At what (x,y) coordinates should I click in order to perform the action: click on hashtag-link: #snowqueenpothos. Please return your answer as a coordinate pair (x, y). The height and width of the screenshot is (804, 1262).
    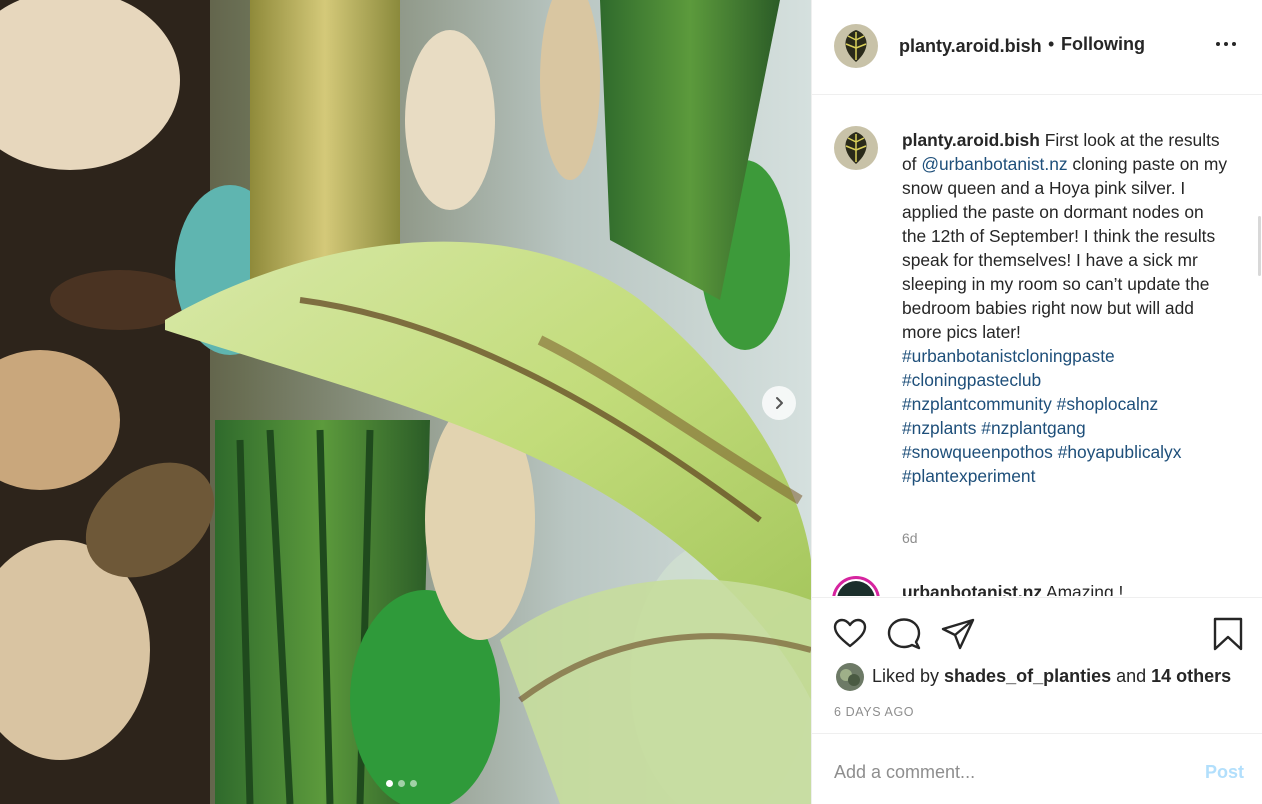
    Looking at the image, I should click on (977, 452).